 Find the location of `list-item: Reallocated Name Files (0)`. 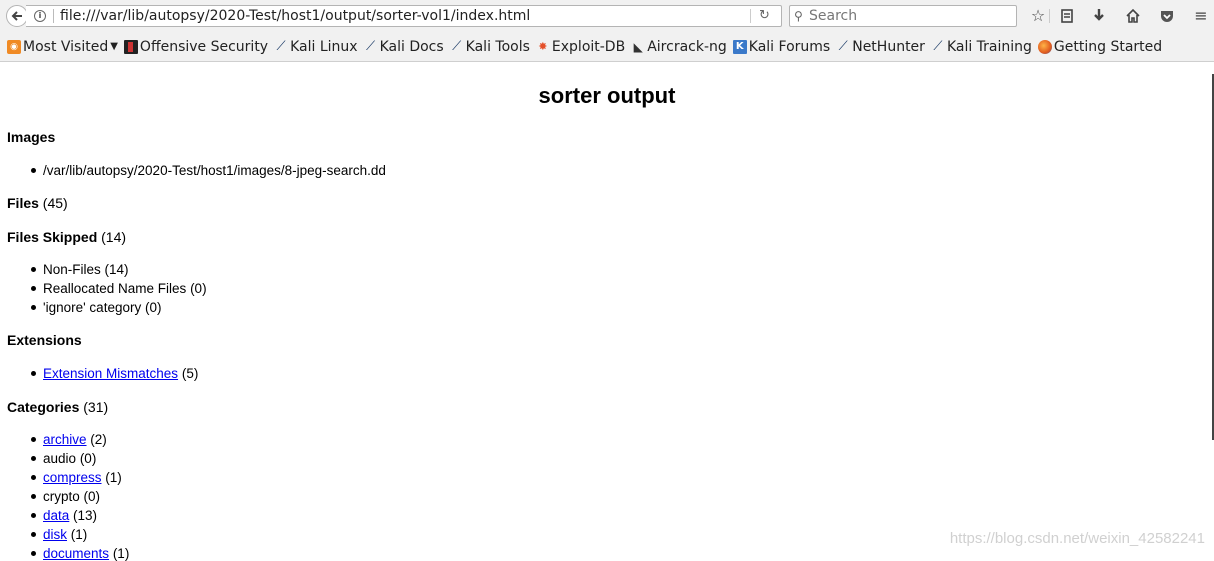

list-item: Reallocated Name Files (0) is located at coordinates (119, 288).